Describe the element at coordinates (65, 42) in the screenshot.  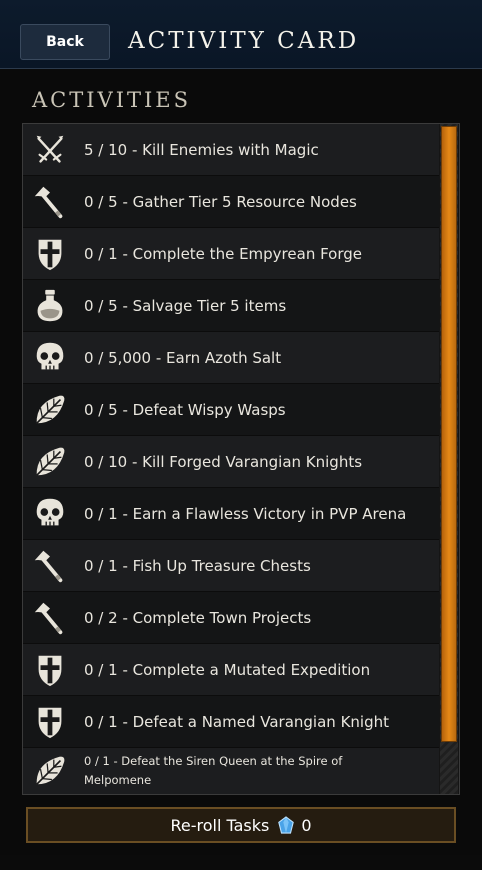
I see `back-button: Back` at that location.